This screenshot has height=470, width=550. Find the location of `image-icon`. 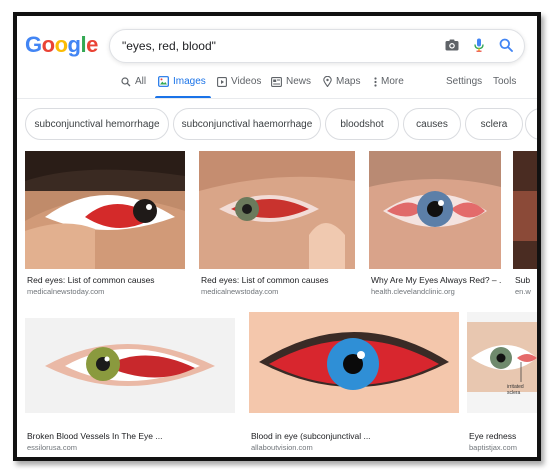

image-icon is located at coordinates (163, 81).